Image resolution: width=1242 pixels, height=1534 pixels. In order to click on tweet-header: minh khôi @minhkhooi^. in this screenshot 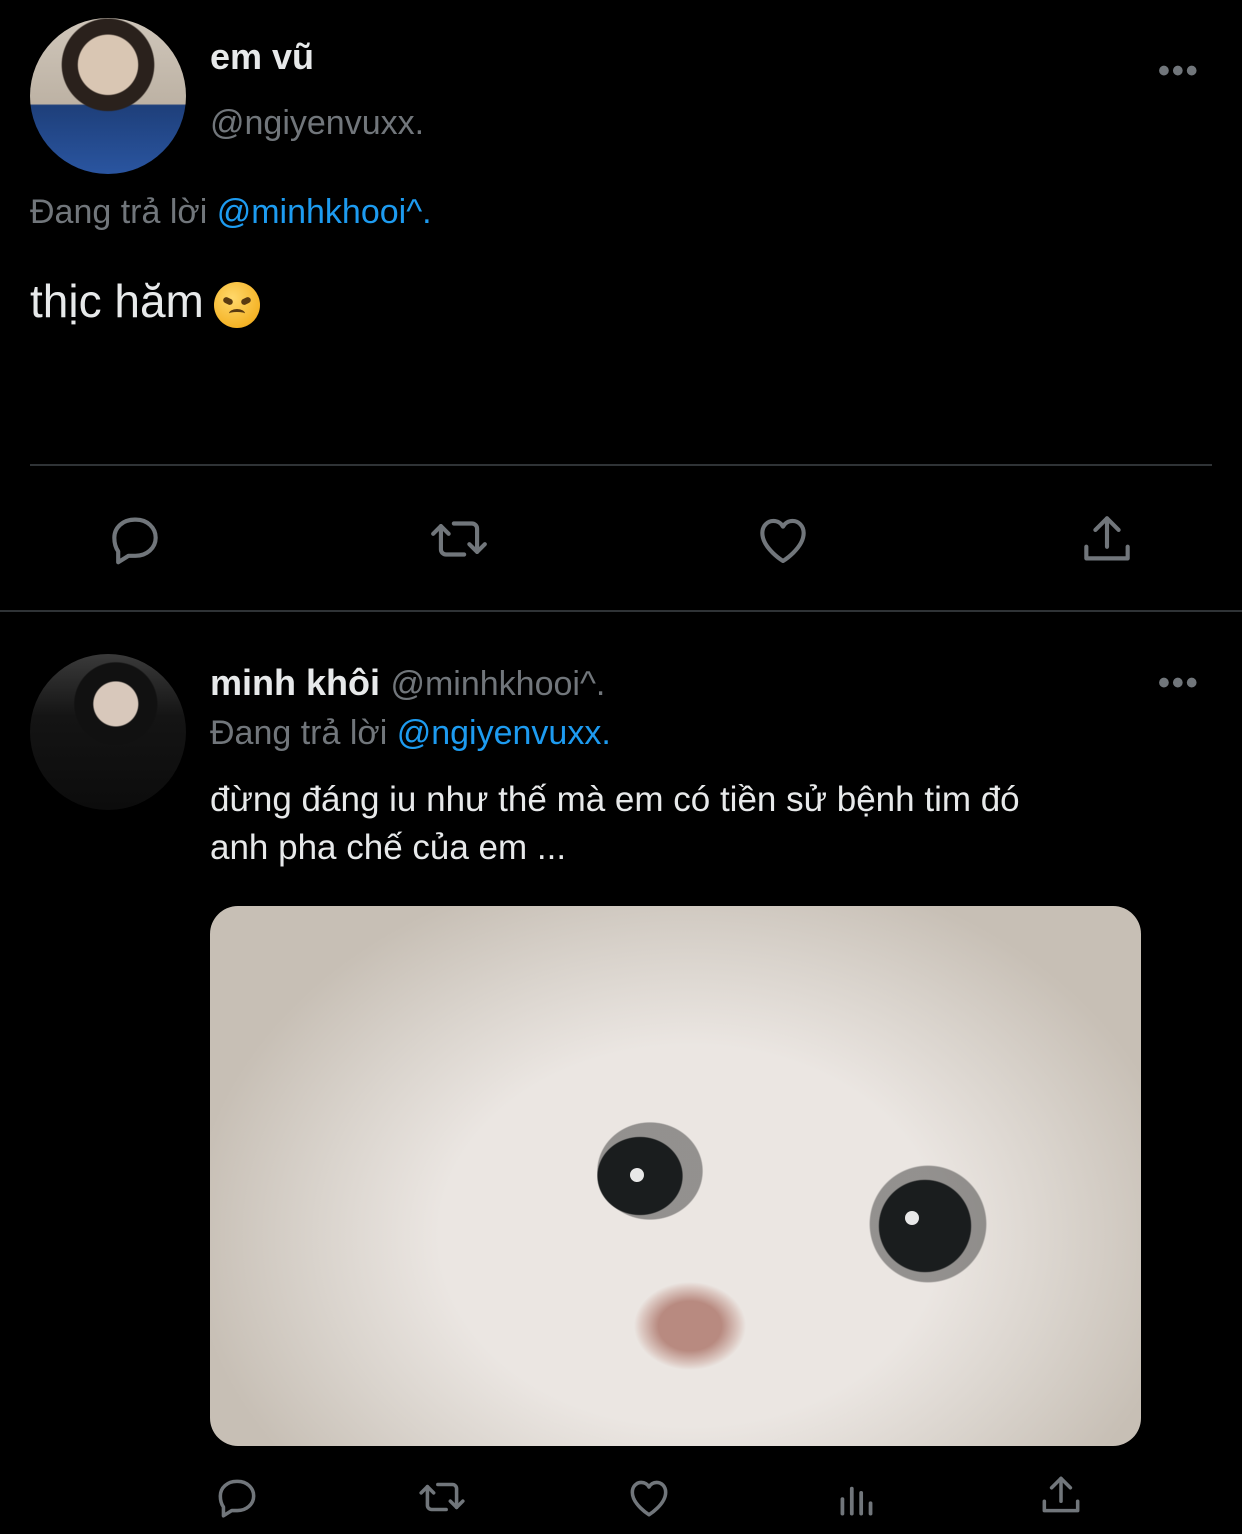, I will do `click(407, 683)`.